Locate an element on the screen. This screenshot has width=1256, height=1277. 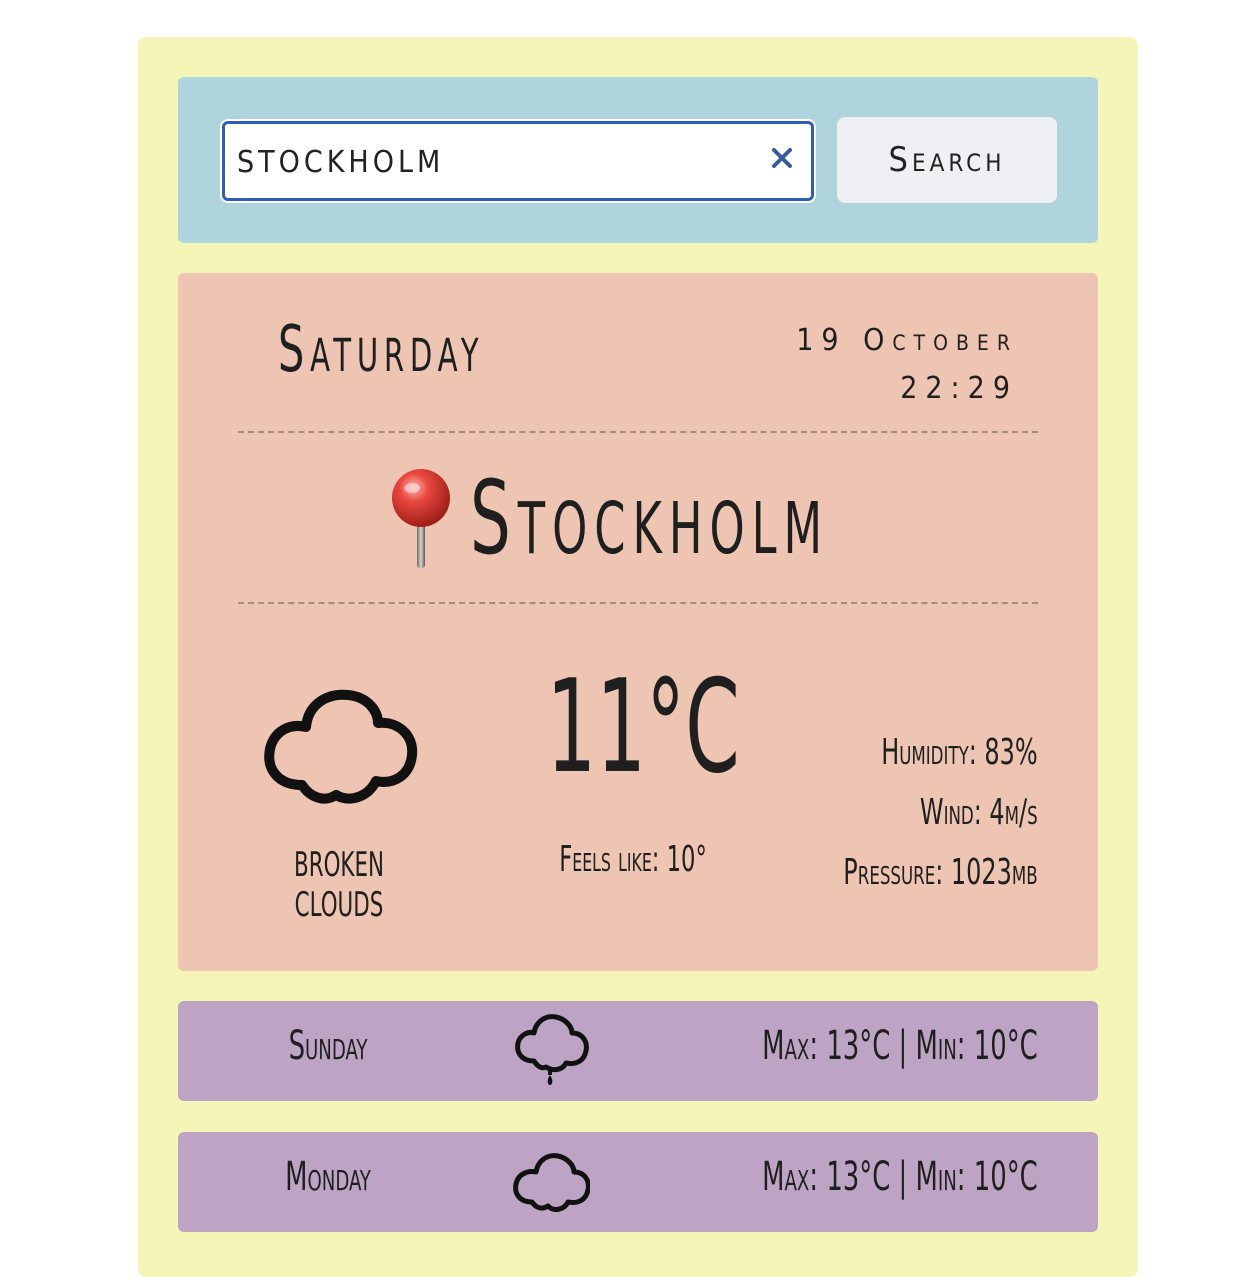
current-time: 22:29 is located at coordinates (959, 388).